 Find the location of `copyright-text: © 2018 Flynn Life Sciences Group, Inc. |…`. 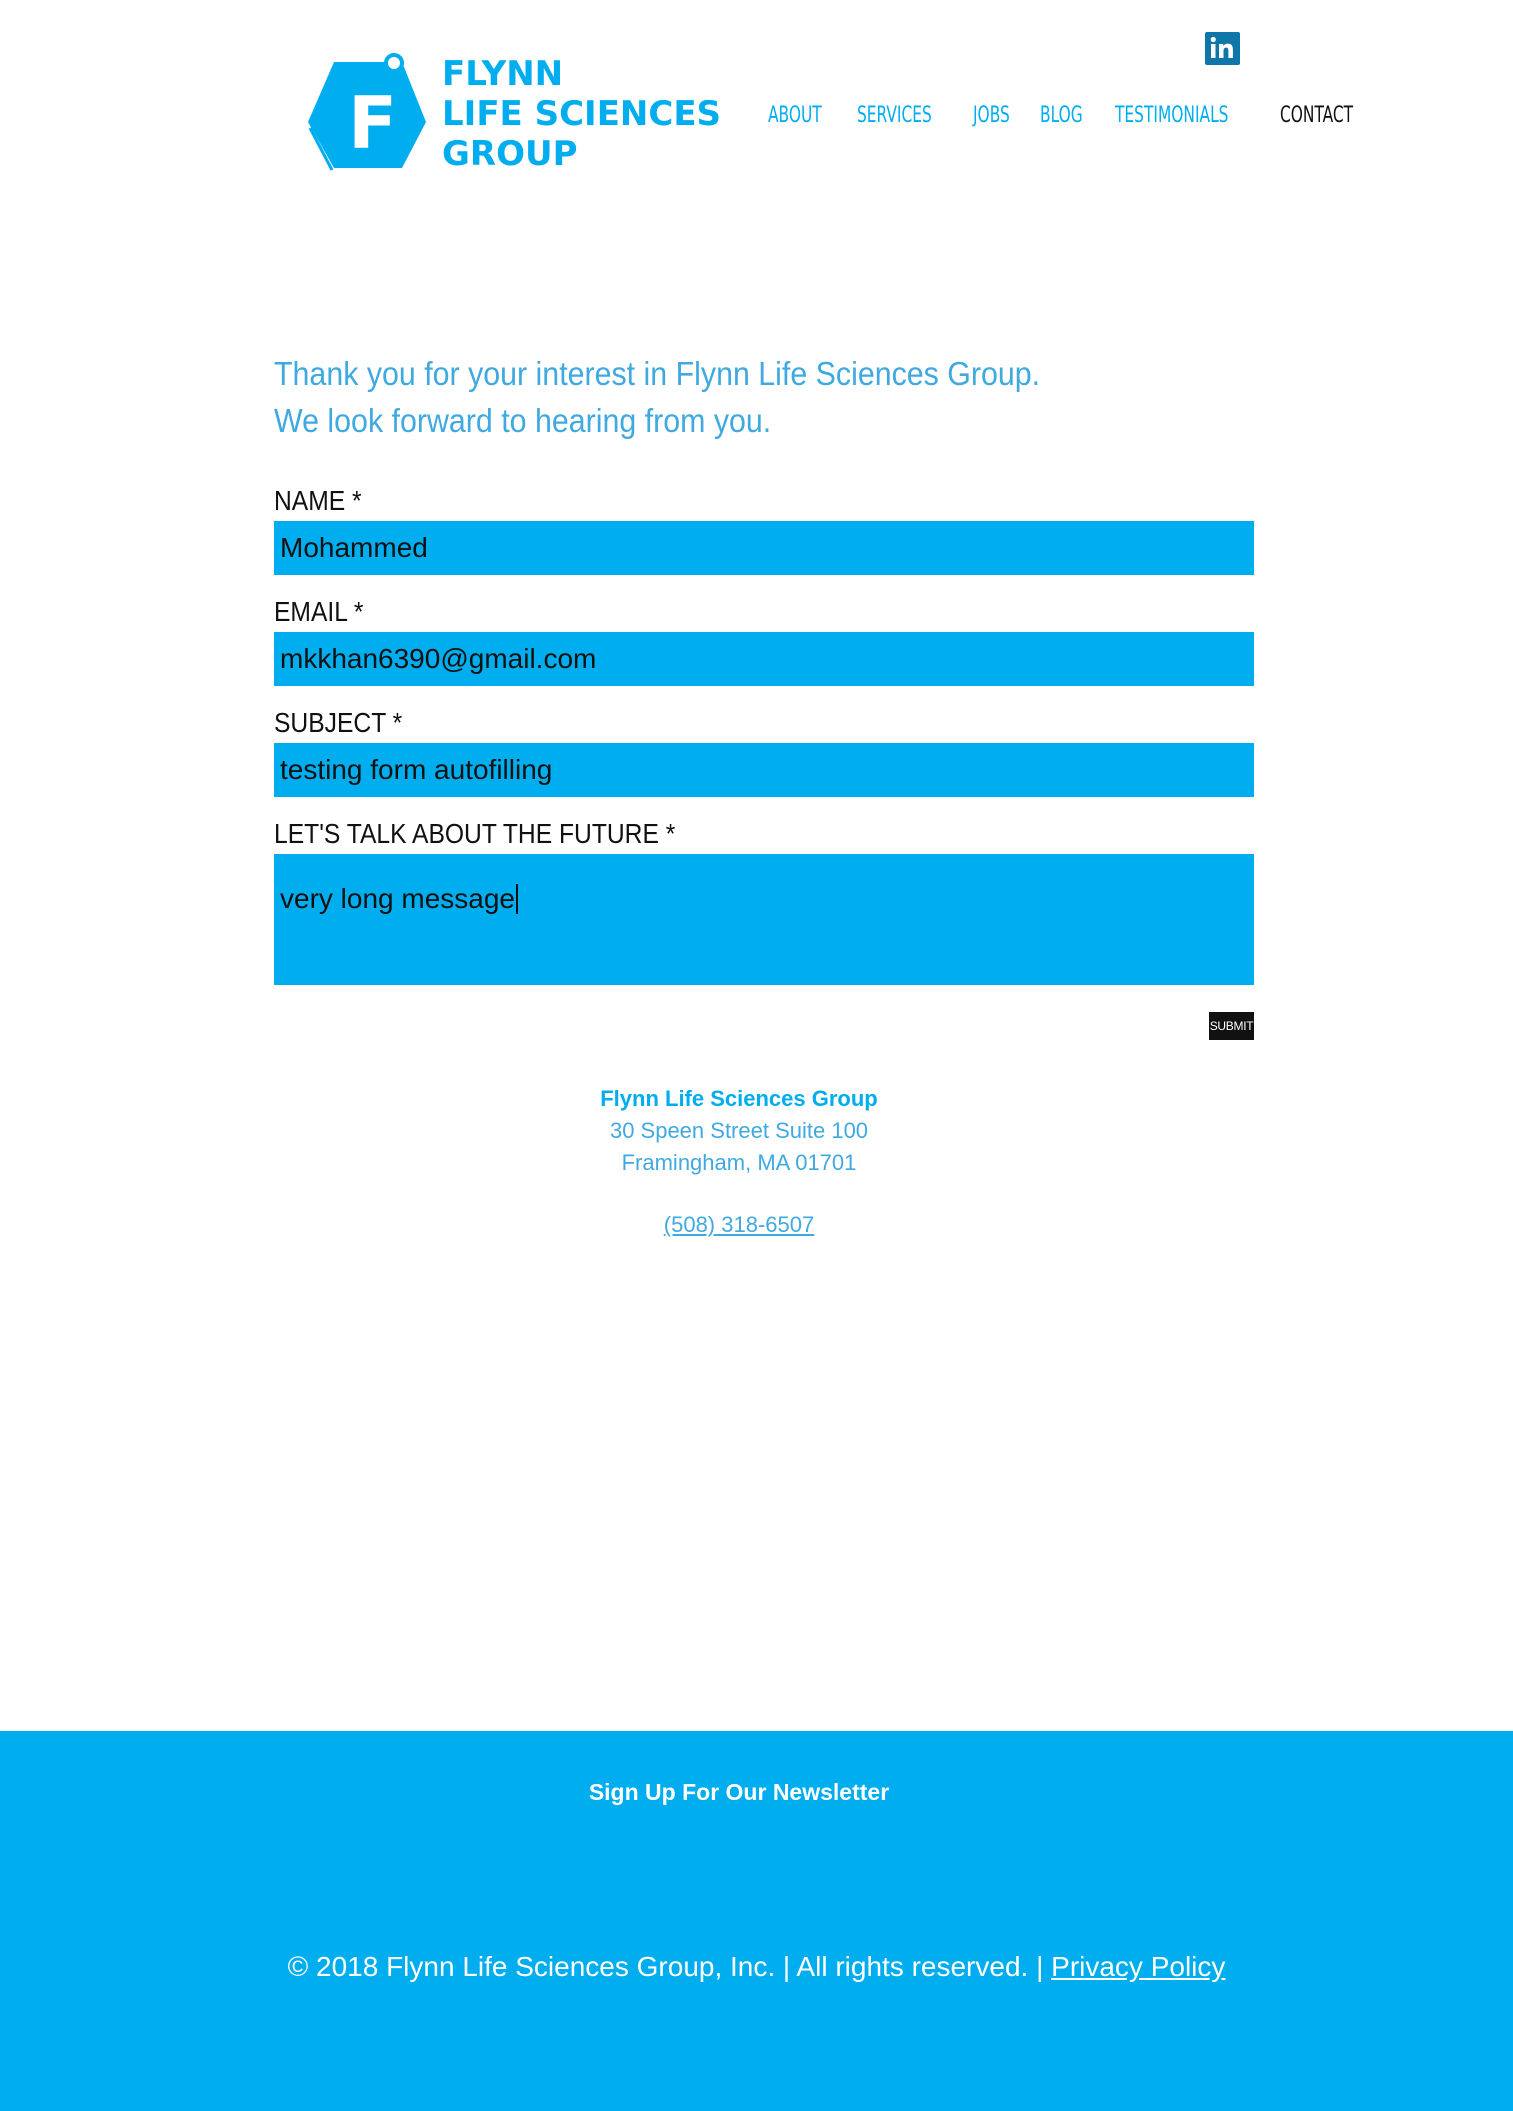

copyright-text: © 2018 Flynn Life Sciences Group, Inc. |… is located at coordinates (669, 1966).